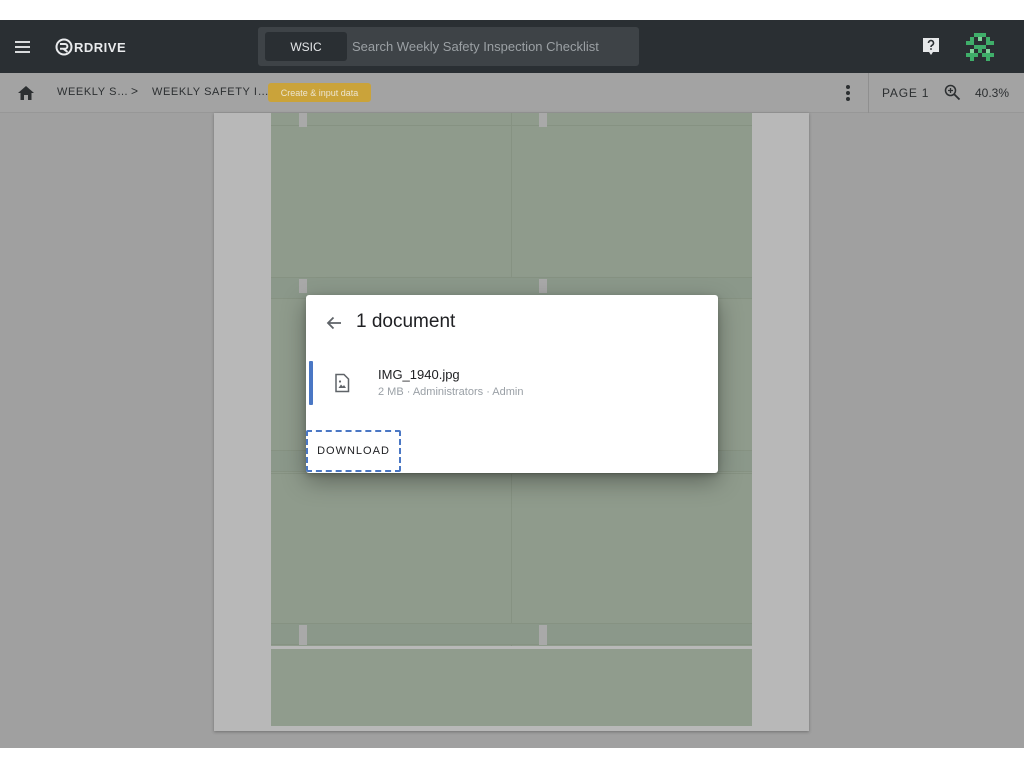  I want to click on help-icon, so click(931, 46).